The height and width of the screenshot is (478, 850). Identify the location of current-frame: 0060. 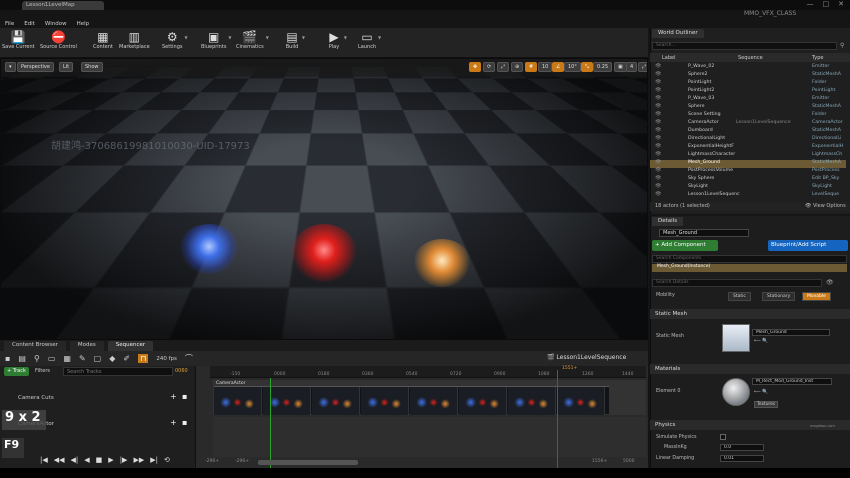
(181, 371).